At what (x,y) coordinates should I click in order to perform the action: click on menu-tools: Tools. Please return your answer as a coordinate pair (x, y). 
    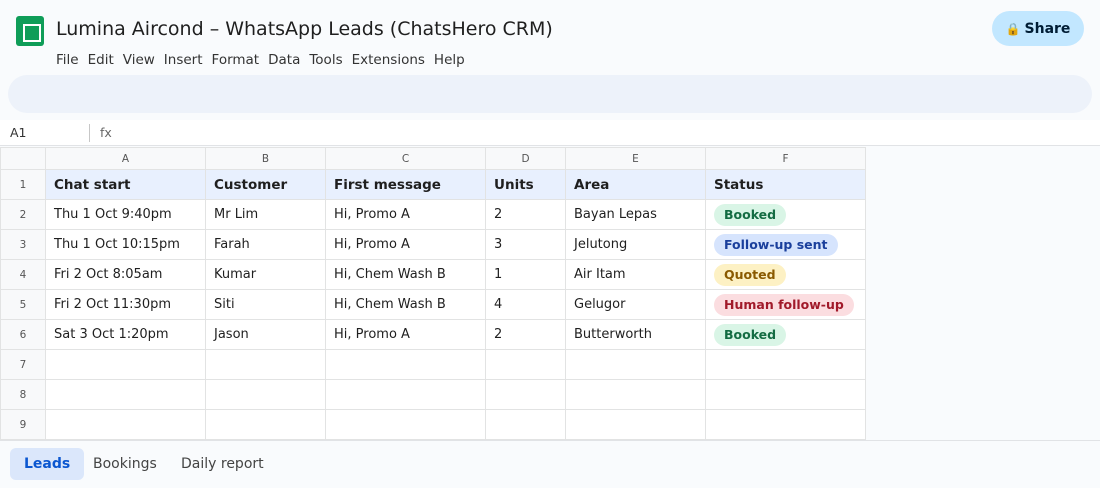
    Looking at the image, I should click on (328, 60).